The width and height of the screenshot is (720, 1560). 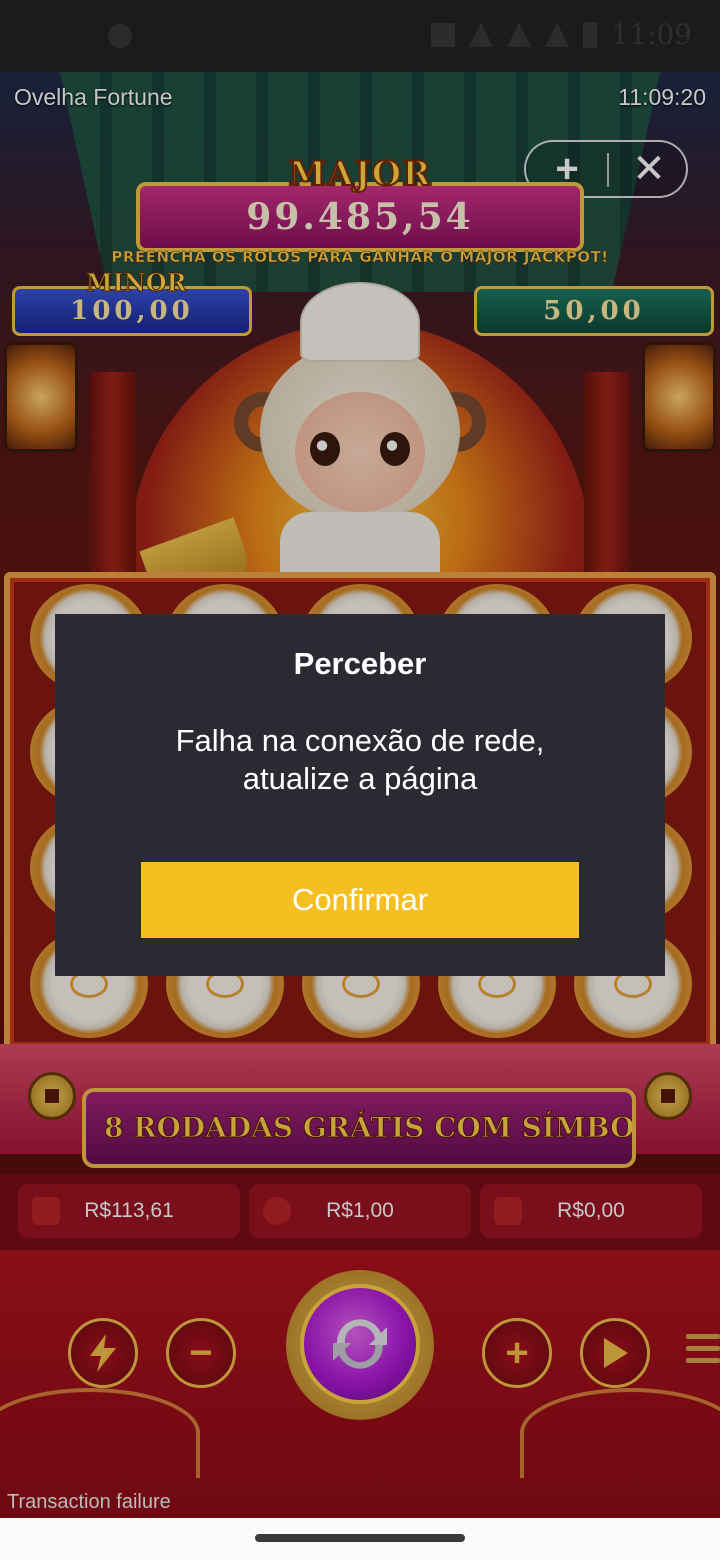 What do you see at coordinates (443, 34) in the screenshot?
I see `mute-icon` at bounding box center [443, 34].